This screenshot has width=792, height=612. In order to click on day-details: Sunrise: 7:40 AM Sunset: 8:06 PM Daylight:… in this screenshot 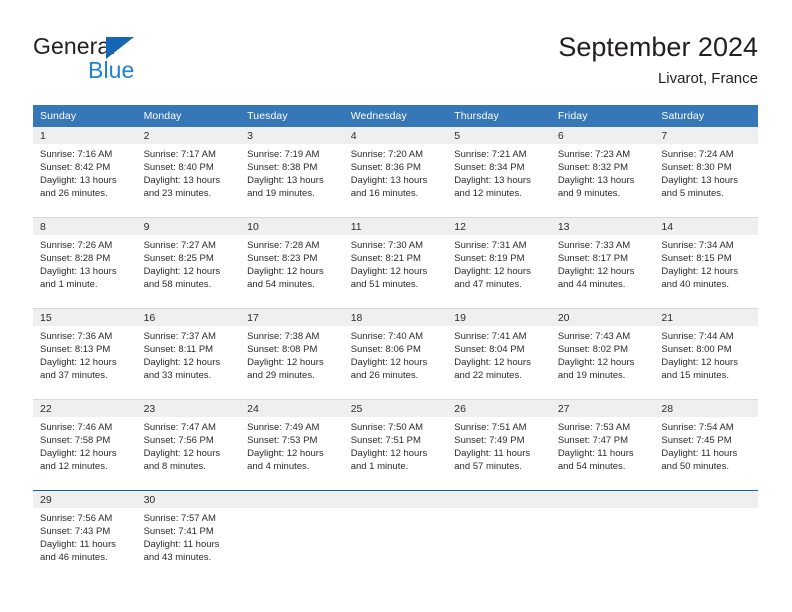, I will do `click(396, 354)`.